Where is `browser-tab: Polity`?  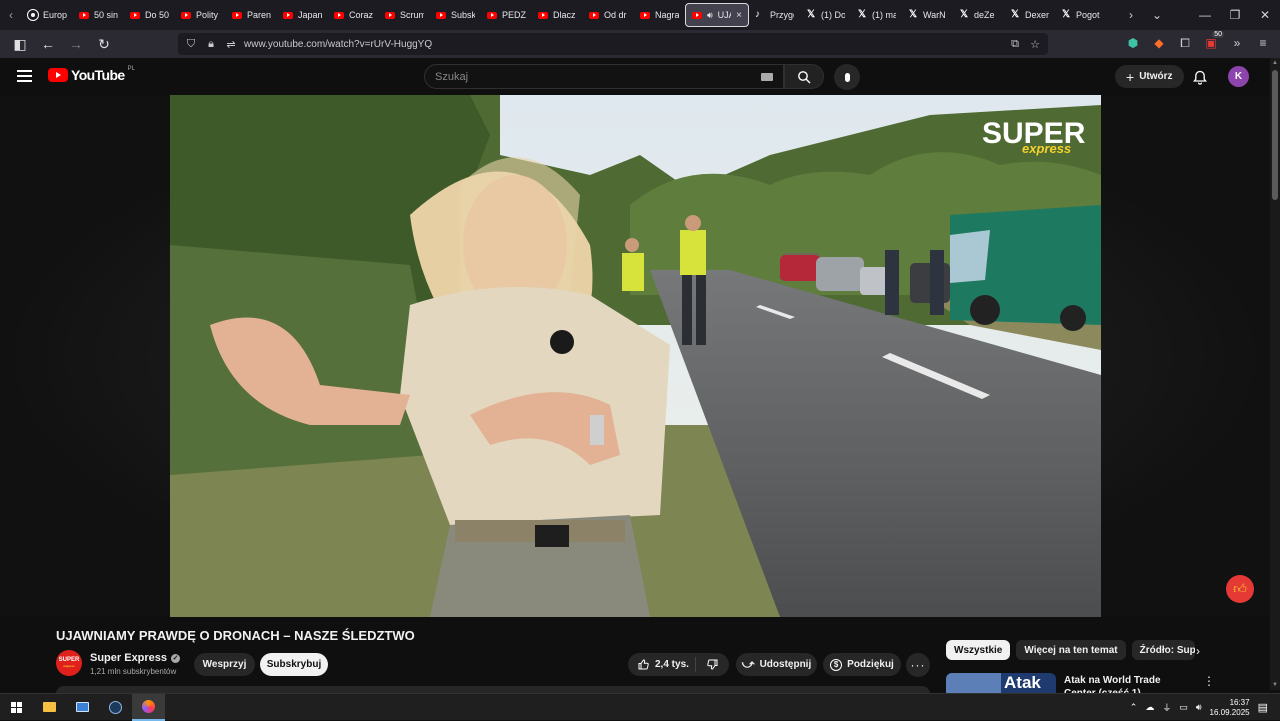
browser-tab: Polity is located at coordinates (200, 15).